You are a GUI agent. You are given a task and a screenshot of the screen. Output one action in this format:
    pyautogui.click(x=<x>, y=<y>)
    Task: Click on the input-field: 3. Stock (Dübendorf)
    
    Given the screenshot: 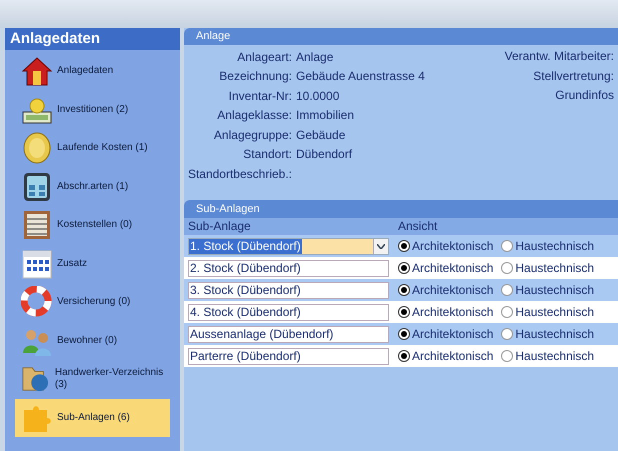 What is the action you would take?
    pyautogui.click(x=288, y=290)
    